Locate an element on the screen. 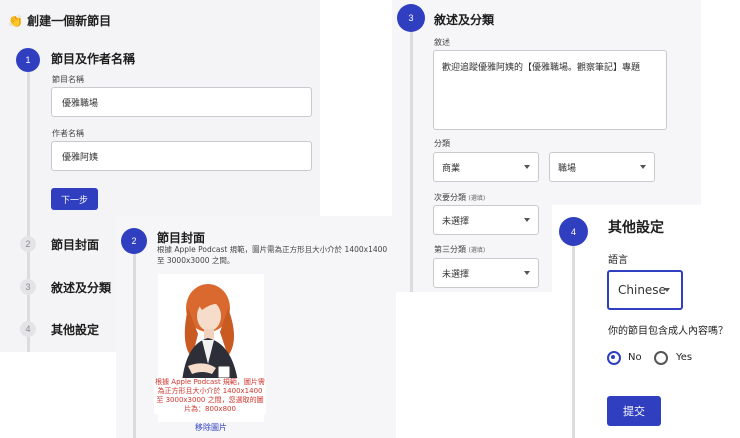 The height and width of the screenshot is (438, 740). author-name-label: 作者名稱 is located at coordinates (68, 133).